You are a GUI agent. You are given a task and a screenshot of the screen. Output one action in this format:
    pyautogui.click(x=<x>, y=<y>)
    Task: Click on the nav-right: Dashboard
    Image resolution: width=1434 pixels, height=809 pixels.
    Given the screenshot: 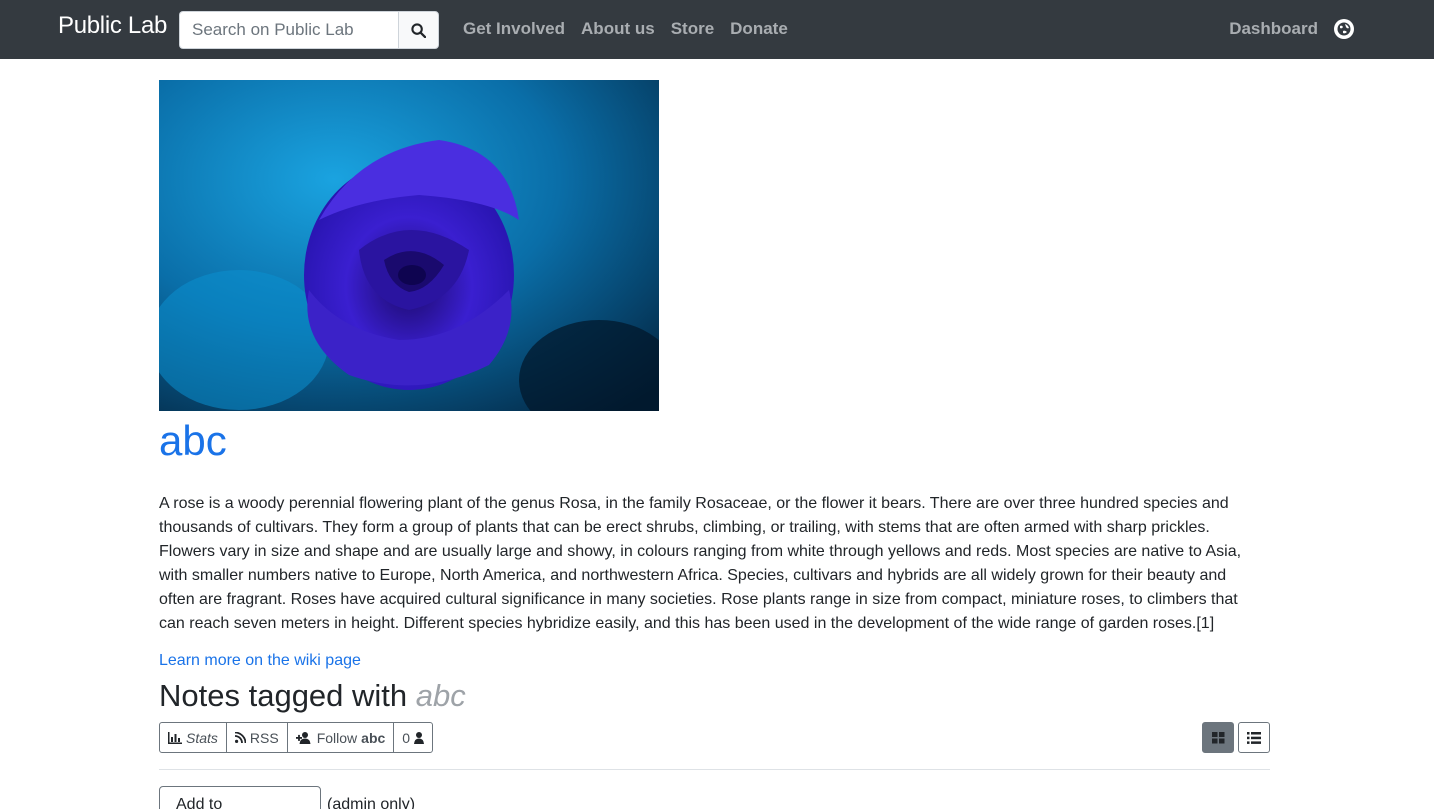 What is the action you would take?
    pyautogui.click(x=1291, y=29)
    